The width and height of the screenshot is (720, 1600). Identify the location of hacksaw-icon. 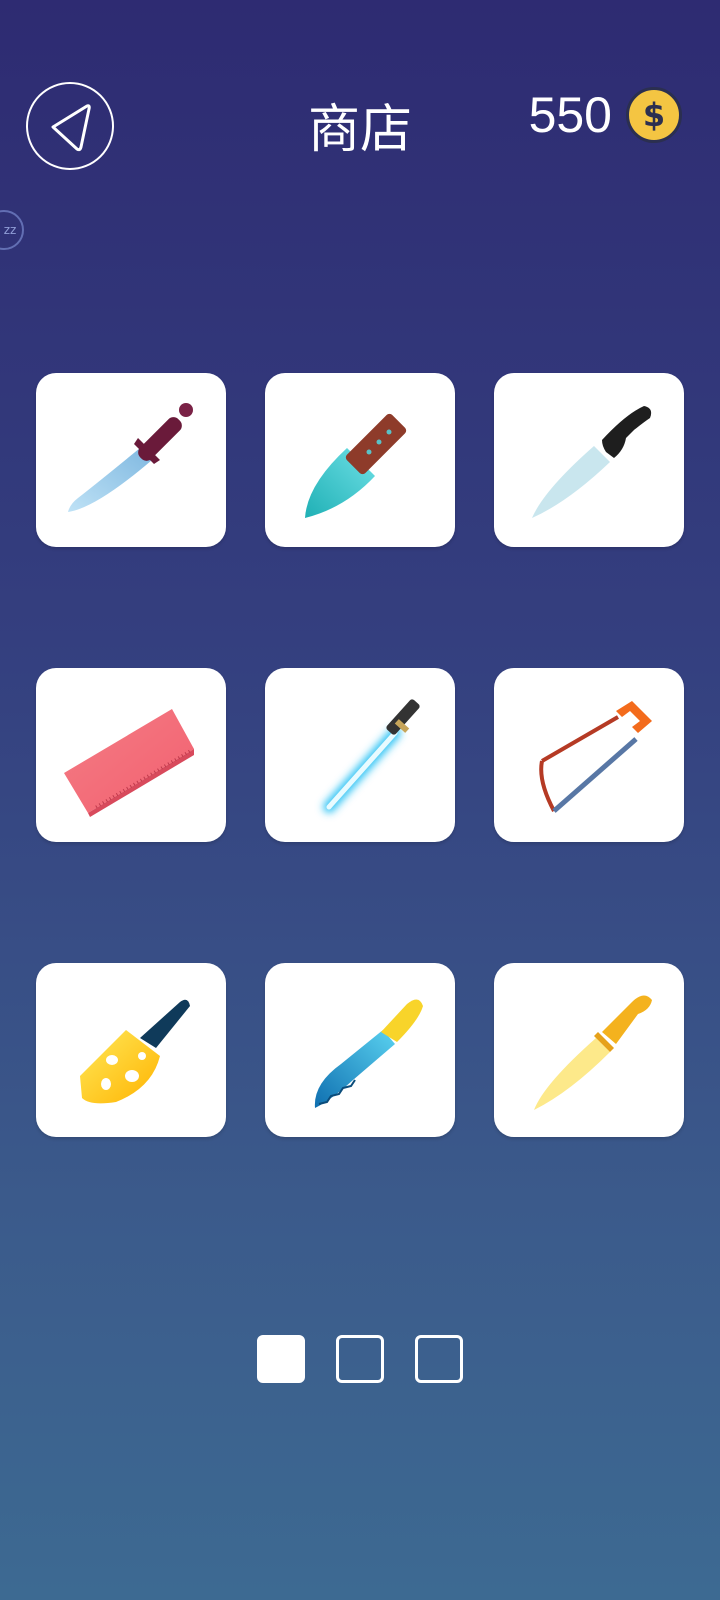
(595, 757).